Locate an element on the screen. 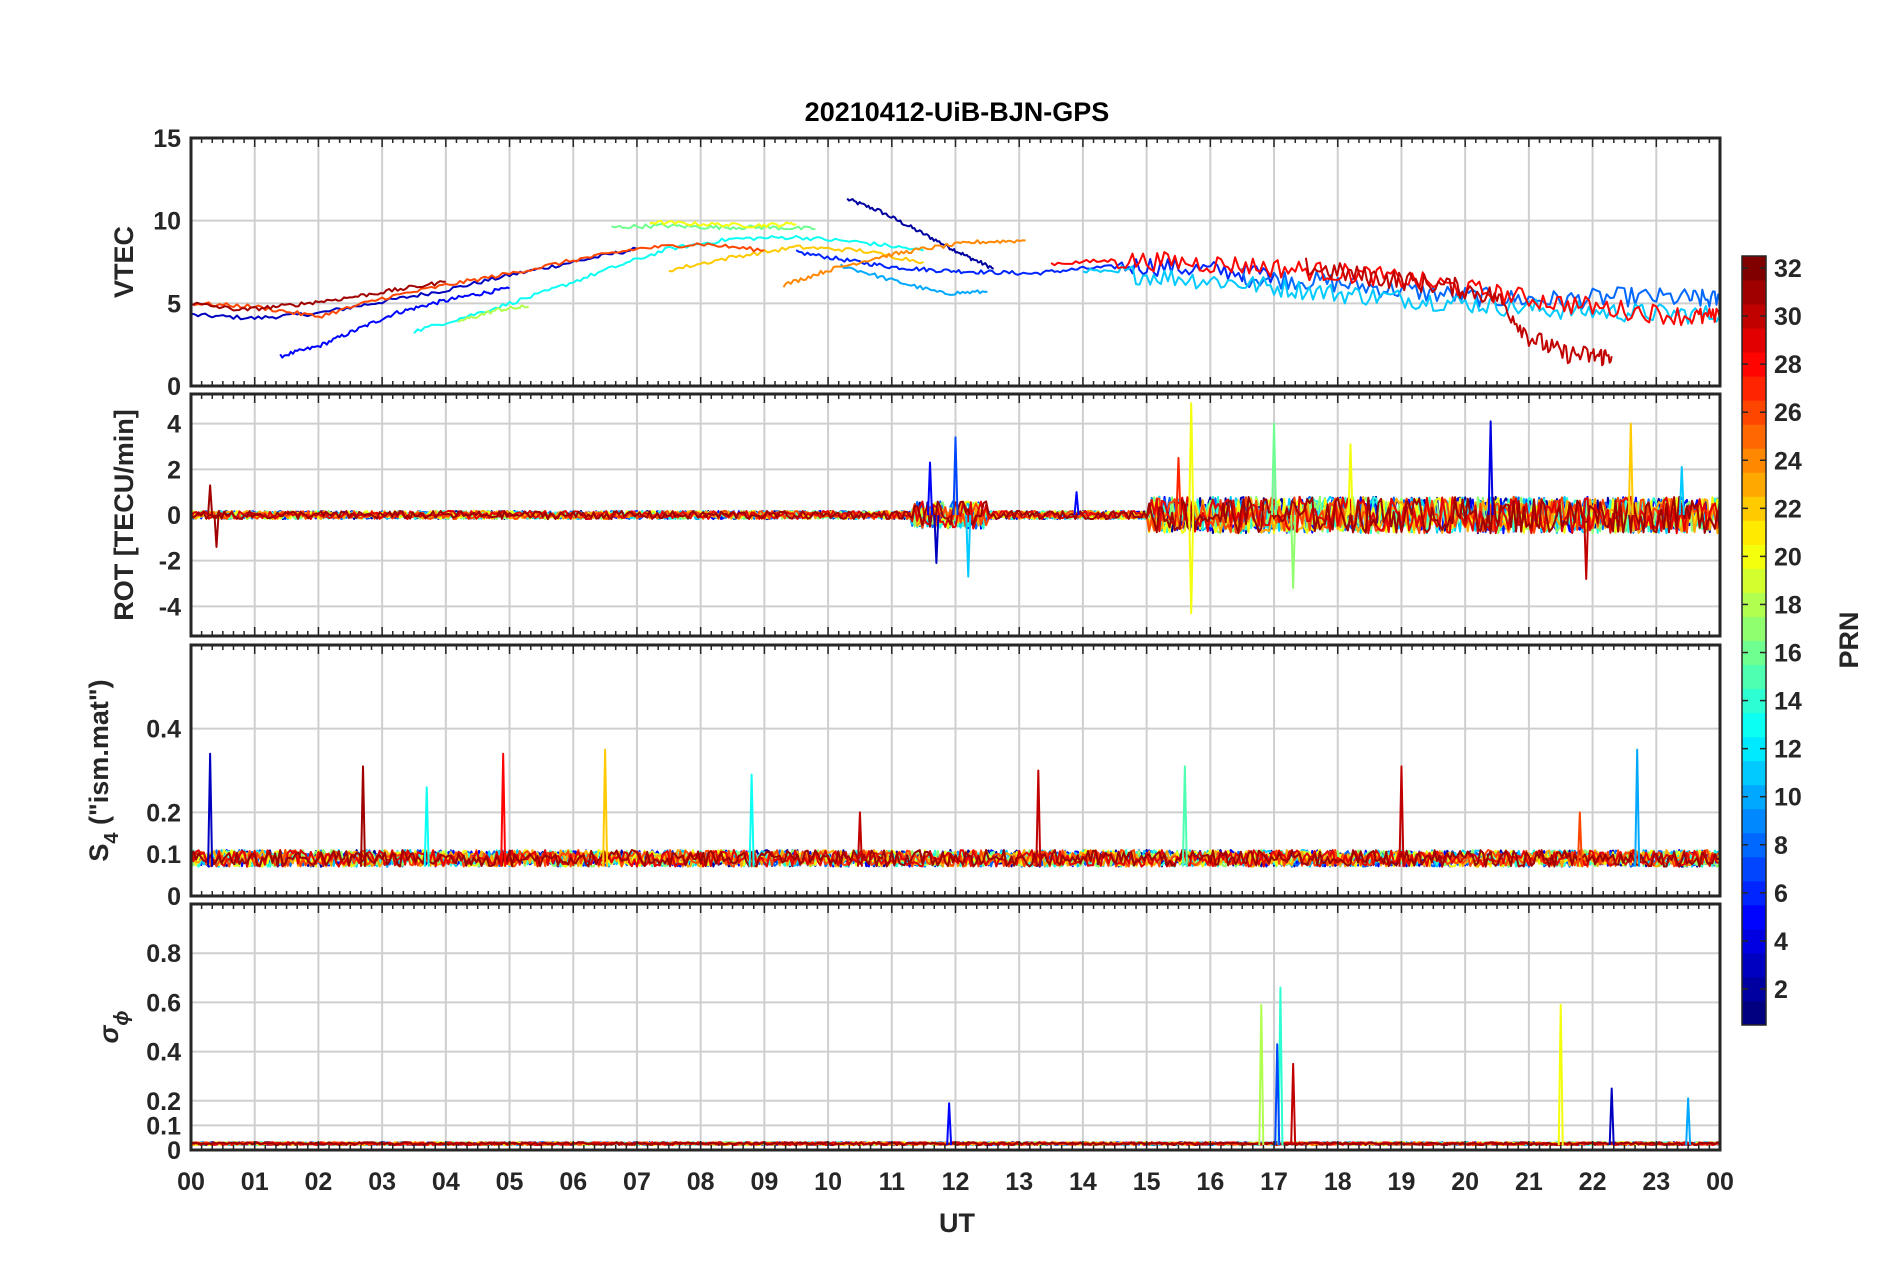 The height and width of the screenshot is (1272, 1902). x-tick-label: 02 is located at coordinates (319, 1182).